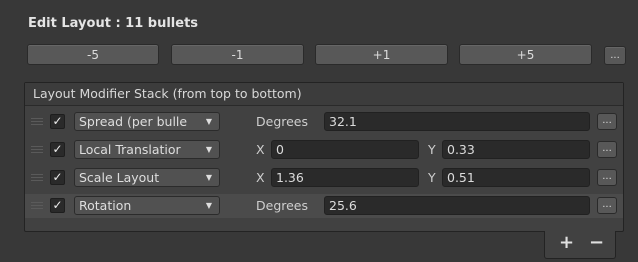 The width and height of the screenshot is (638, 262). What do you see at coordinates (113, 23) in the screenshot?
I see `panel-title: Edit Layout : 11 bullets` at bounding box center [113, 23].